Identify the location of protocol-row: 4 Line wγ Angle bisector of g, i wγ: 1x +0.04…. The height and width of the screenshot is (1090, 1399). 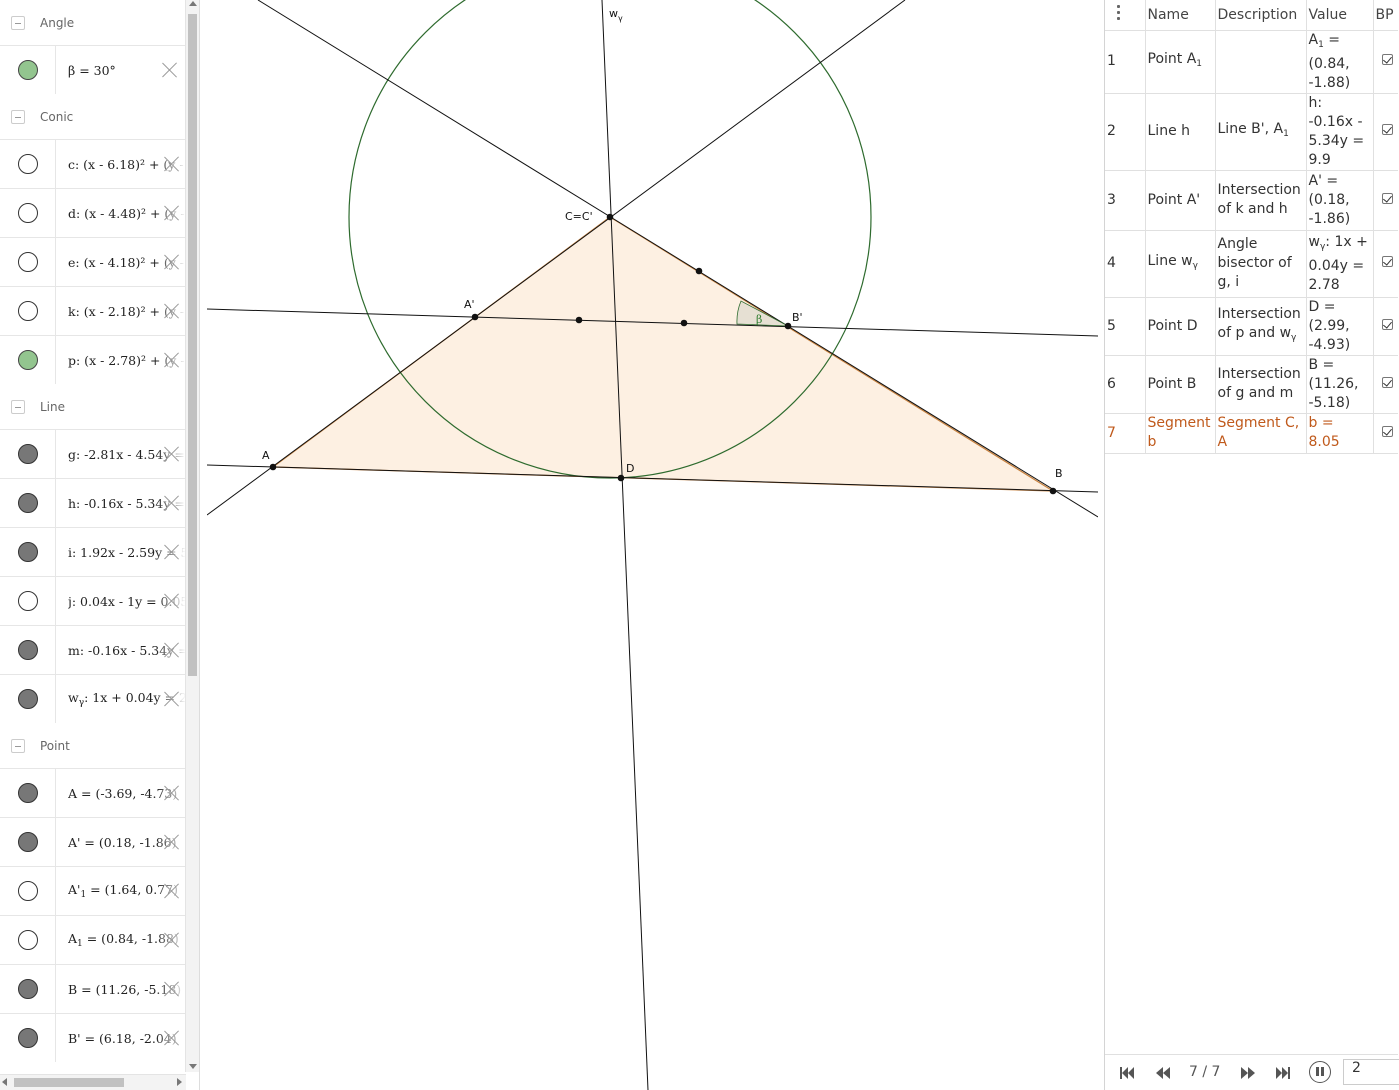
(1251, 264).